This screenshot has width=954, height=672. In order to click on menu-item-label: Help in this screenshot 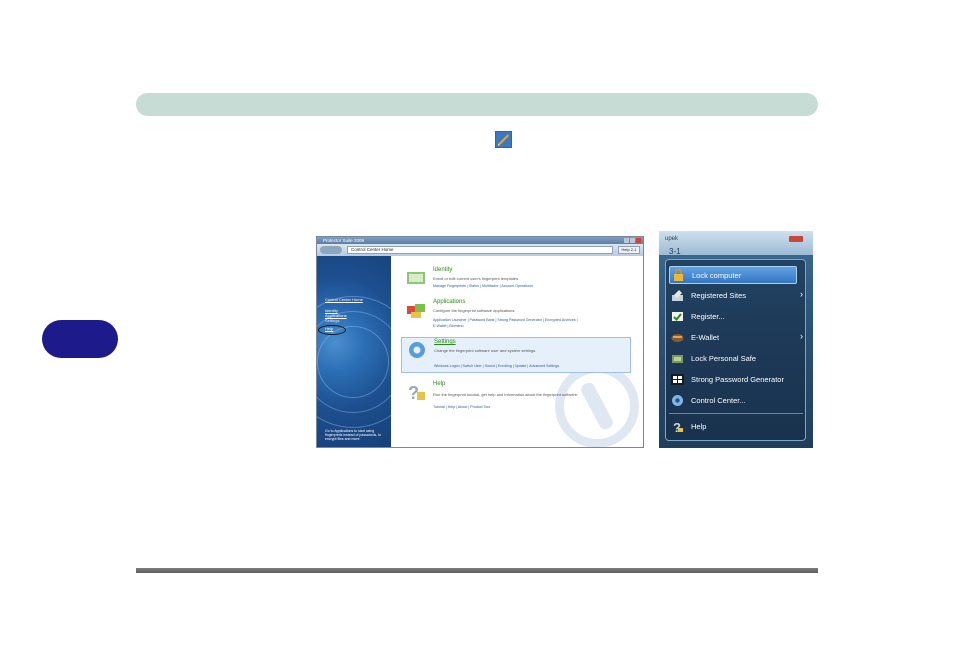, I will do `click(699, 426)`.